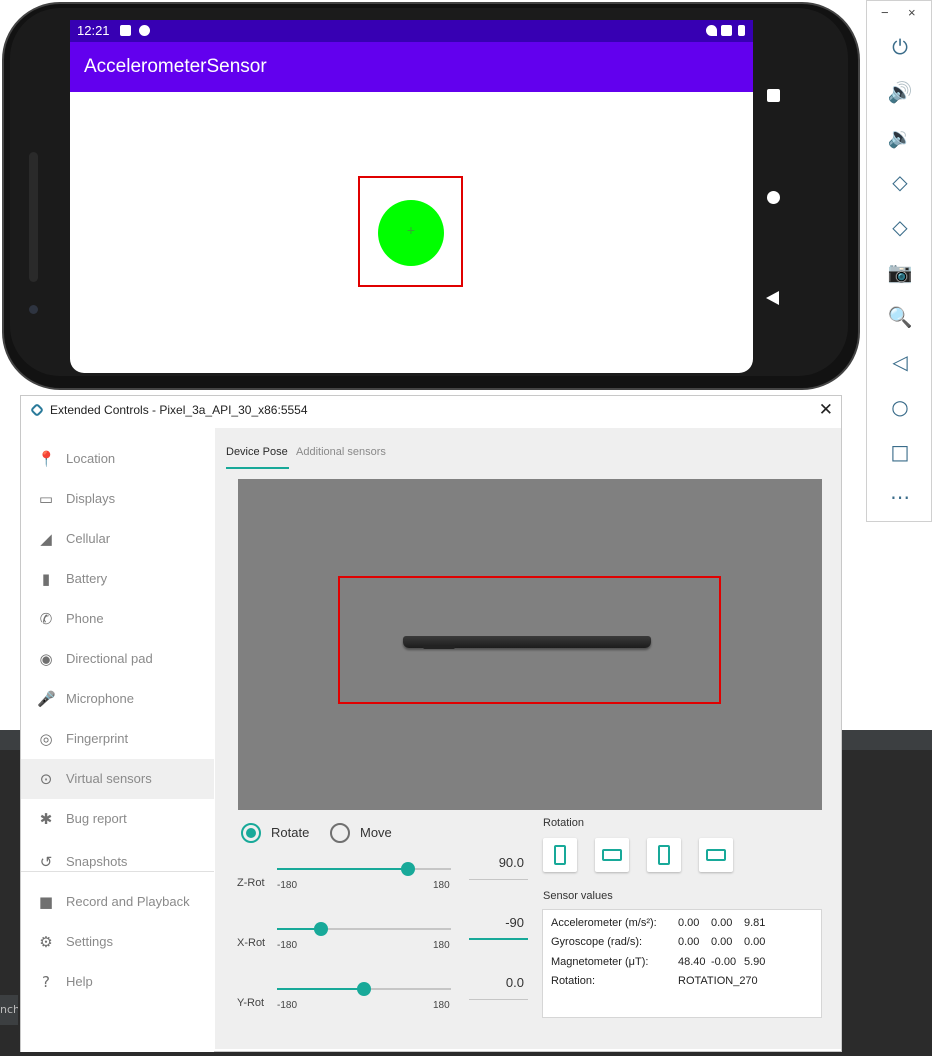 The height and width of the screenshot is (1056, 932). Describe the element at coordinates (91, 458) in the screenshot. I see `sidebar-item-label: Location` at that location.